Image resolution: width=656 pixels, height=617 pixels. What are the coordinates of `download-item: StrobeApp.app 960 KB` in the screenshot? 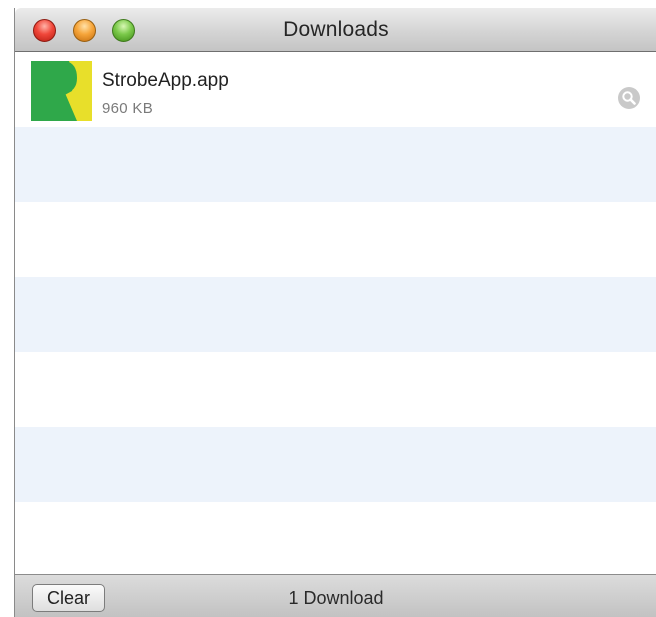 It's located at (335, 89).